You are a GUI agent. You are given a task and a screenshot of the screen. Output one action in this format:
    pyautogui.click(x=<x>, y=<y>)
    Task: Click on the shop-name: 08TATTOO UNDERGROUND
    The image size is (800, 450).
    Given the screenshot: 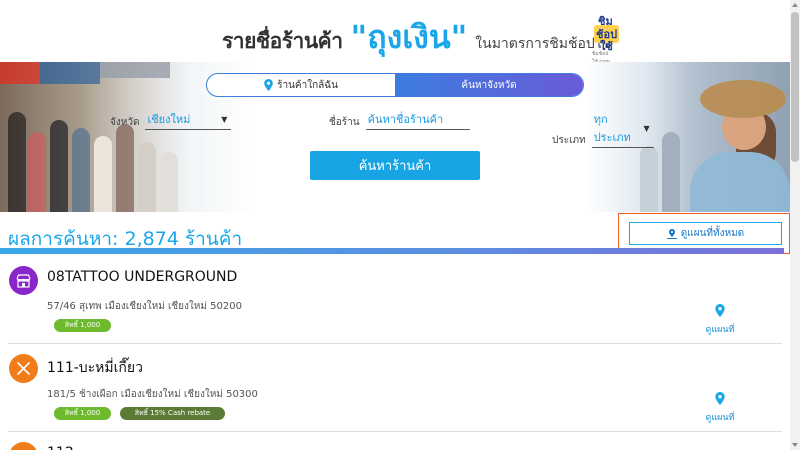 What is the action you would take?
    pyautogui.click(x=142, y=277)
    